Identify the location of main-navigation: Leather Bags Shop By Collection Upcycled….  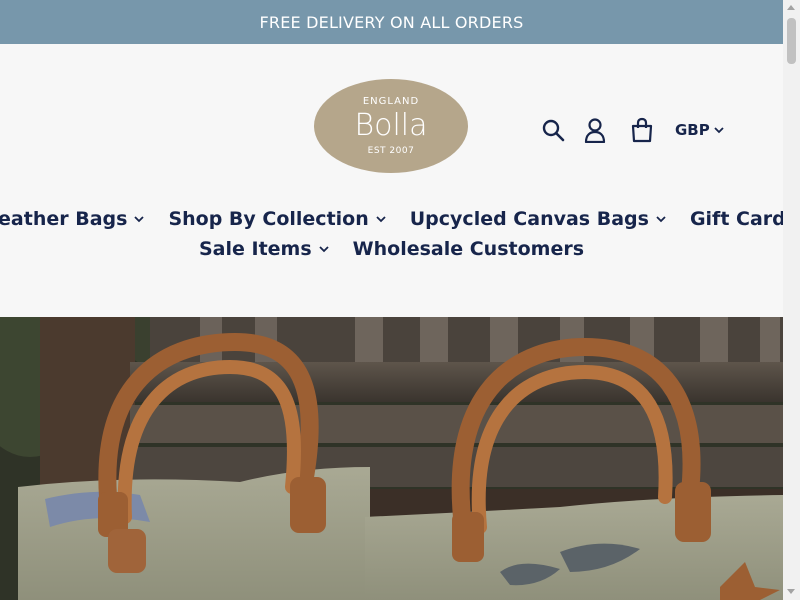
(398, 234).